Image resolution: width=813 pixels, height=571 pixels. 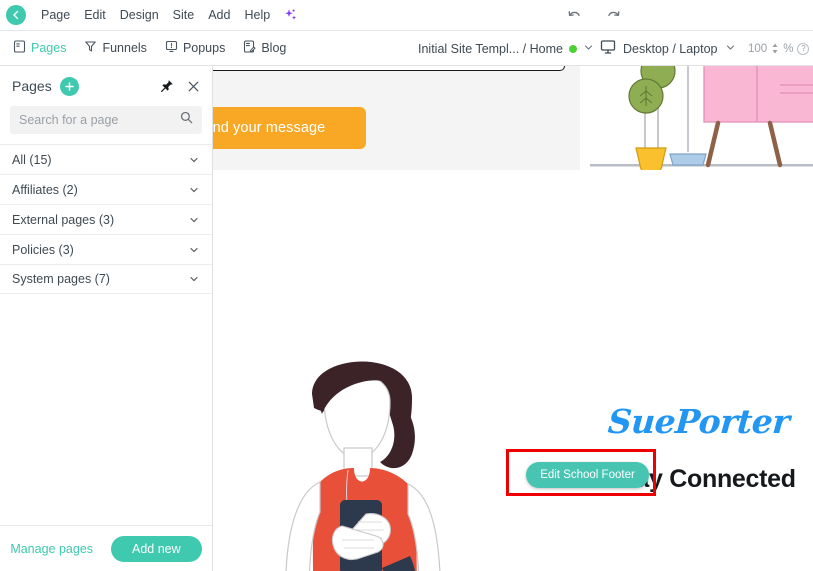 What do you see at coordinates (788, 48) in the screenshot?
I see `zoom-unit: %` at bounding box center [788, 48].